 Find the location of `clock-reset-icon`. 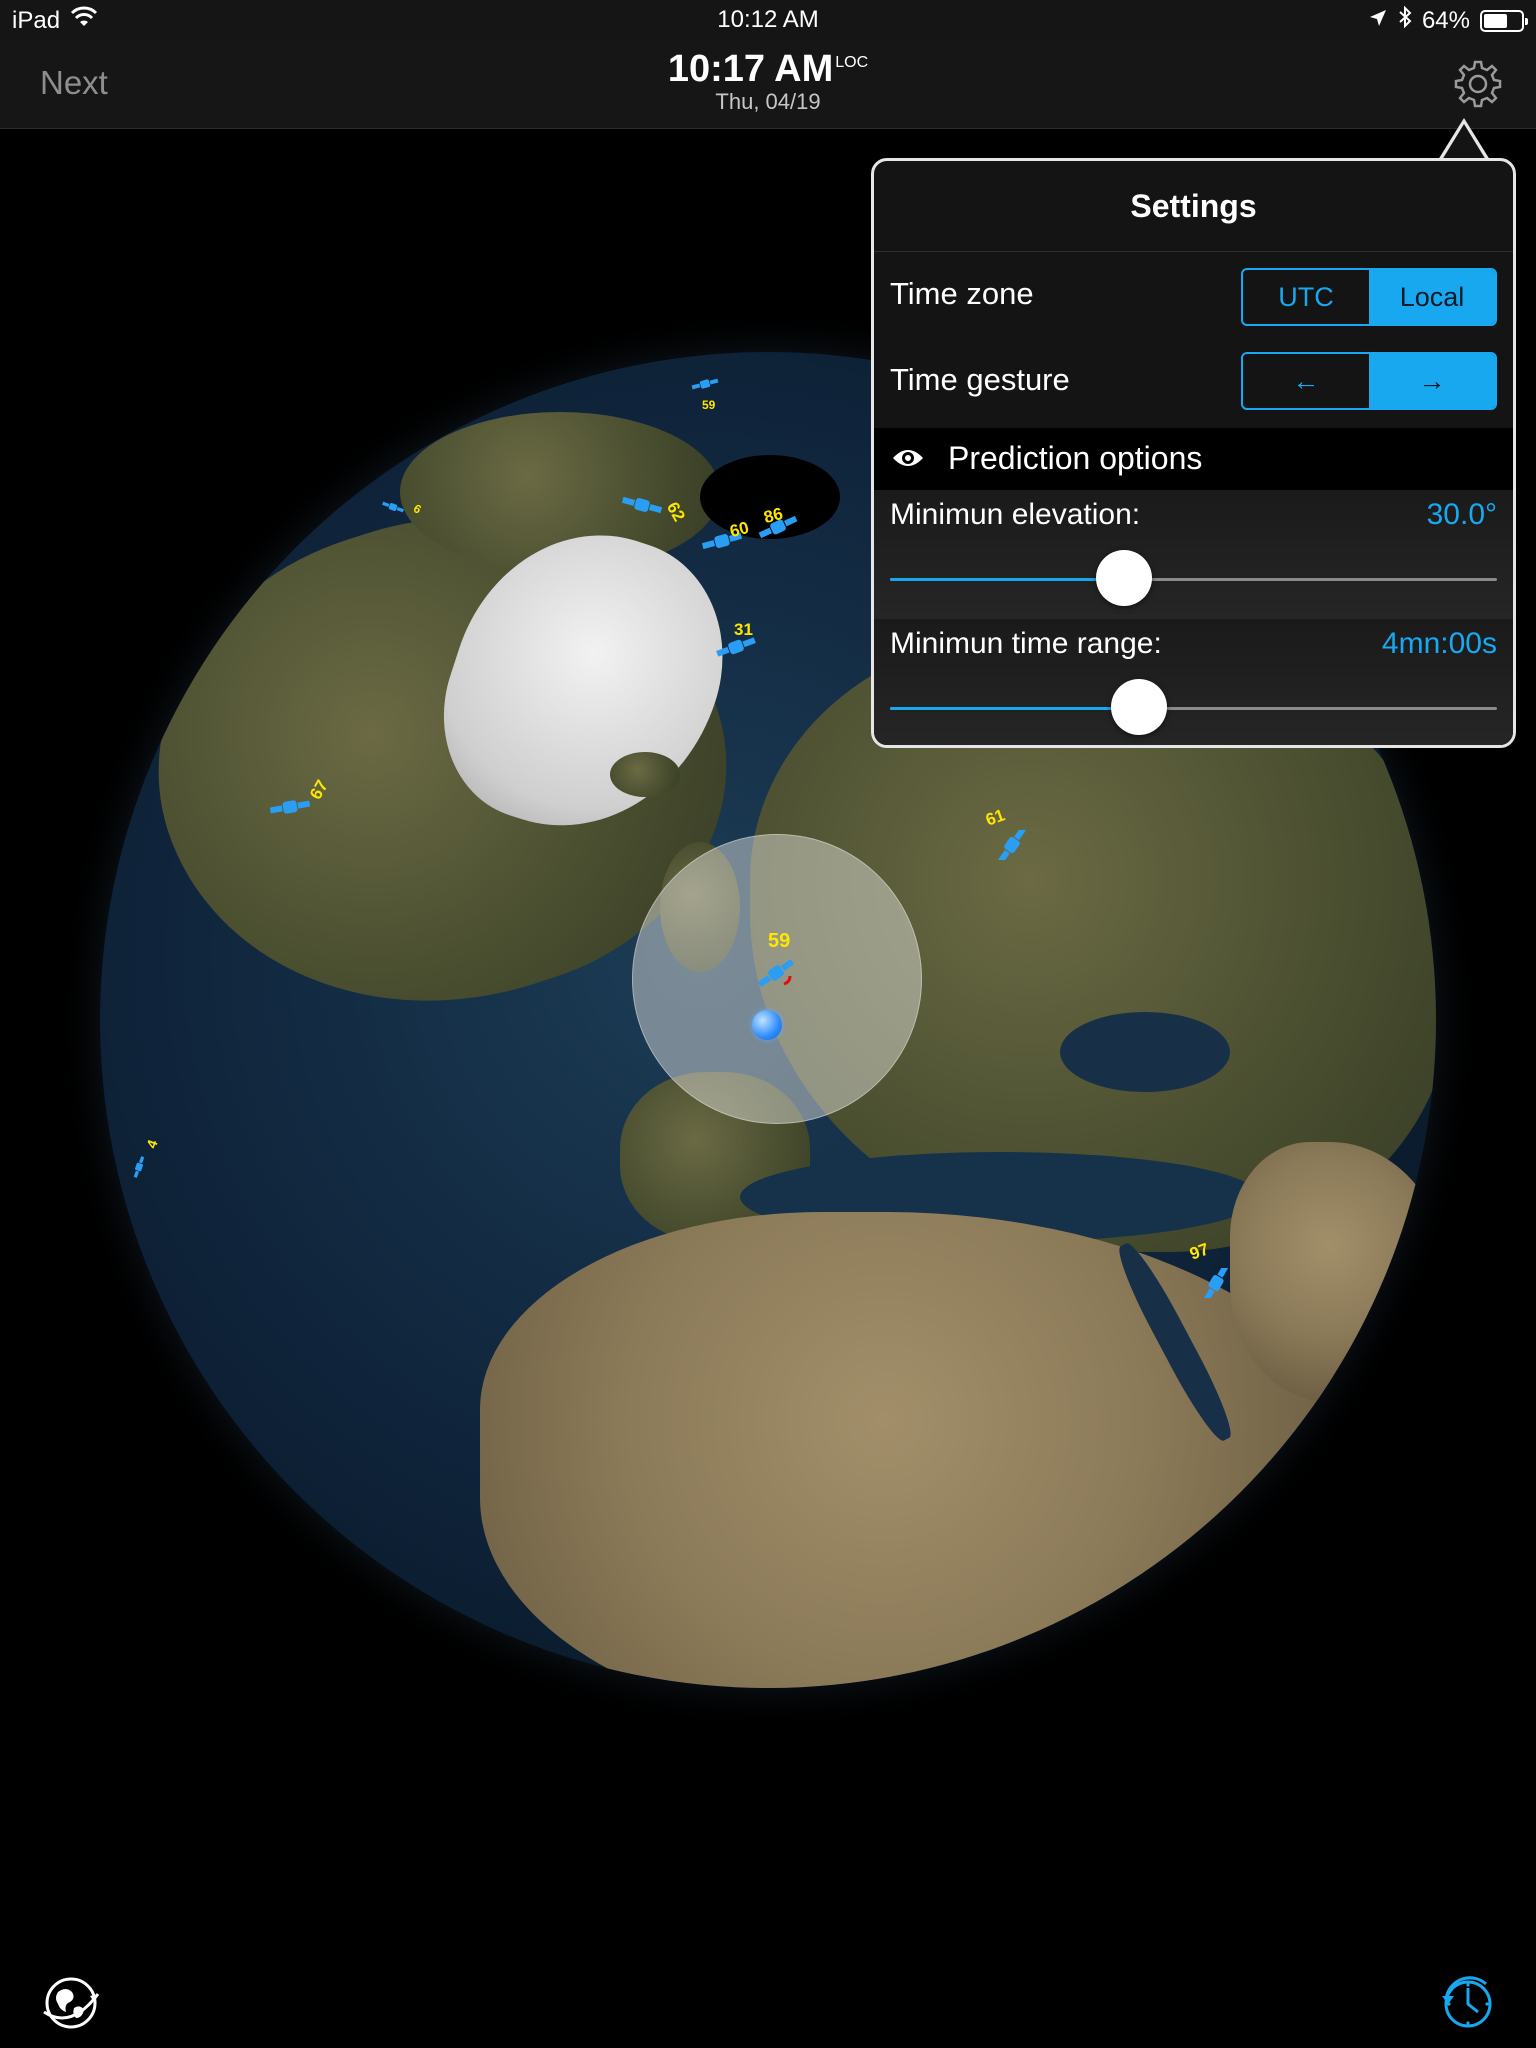

clock-reset-icon is located at coordinates (1467, 2003).